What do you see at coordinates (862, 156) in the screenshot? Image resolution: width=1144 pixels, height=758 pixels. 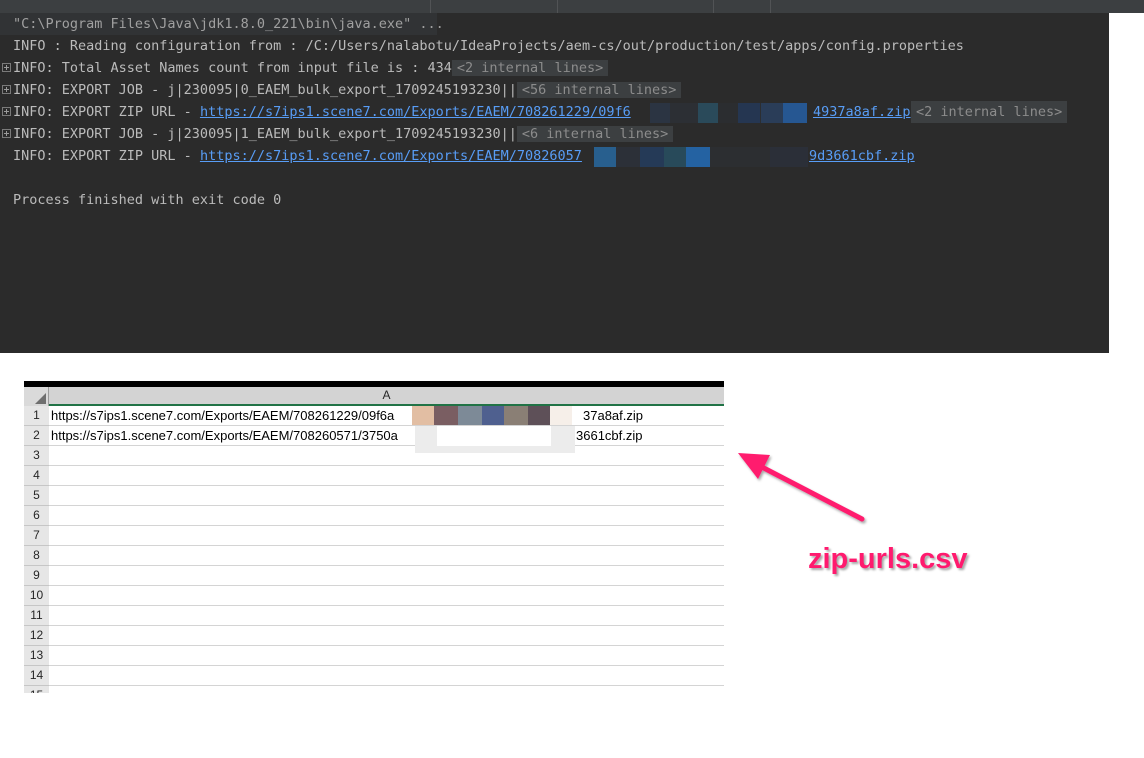 I see `zip-url-link-end: 9d3661cbf.zip` at bounding box center [862, 156].